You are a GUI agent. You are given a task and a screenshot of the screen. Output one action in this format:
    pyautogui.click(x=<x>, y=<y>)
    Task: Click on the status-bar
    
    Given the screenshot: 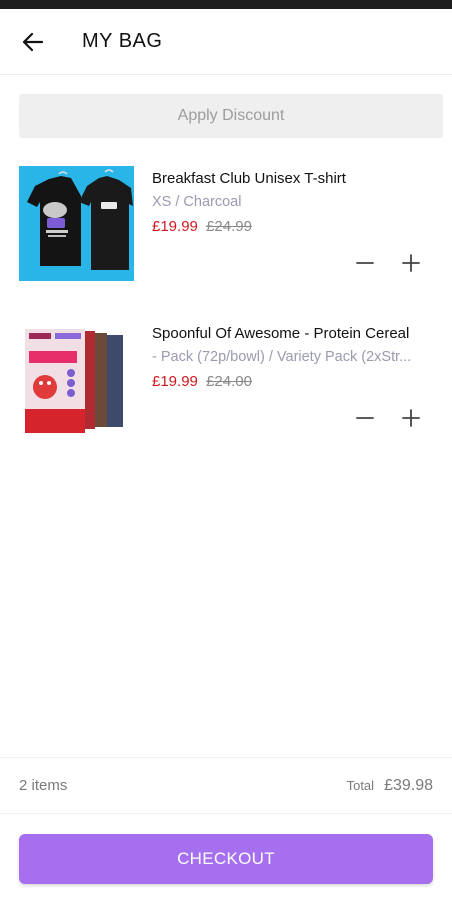 What is the action you would take?
    pyautogui.click(x=226, y=4)
    